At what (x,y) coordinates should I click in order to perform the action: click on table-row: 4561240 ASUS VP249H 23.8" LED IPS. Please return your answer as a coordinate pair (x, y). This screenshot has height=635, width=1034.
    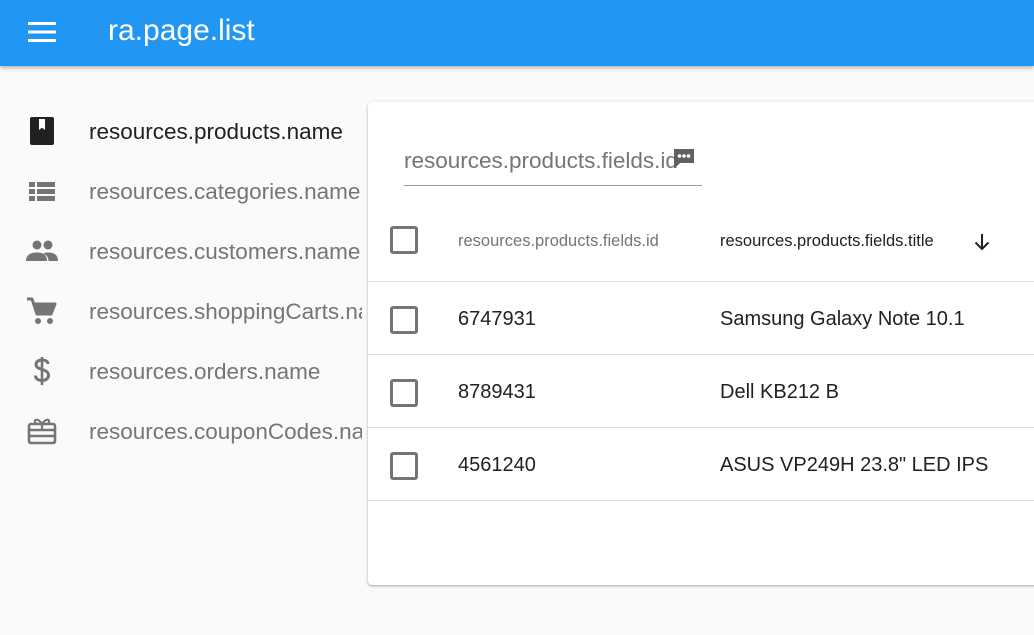
    Looking at the image, I should click on (701, 464).